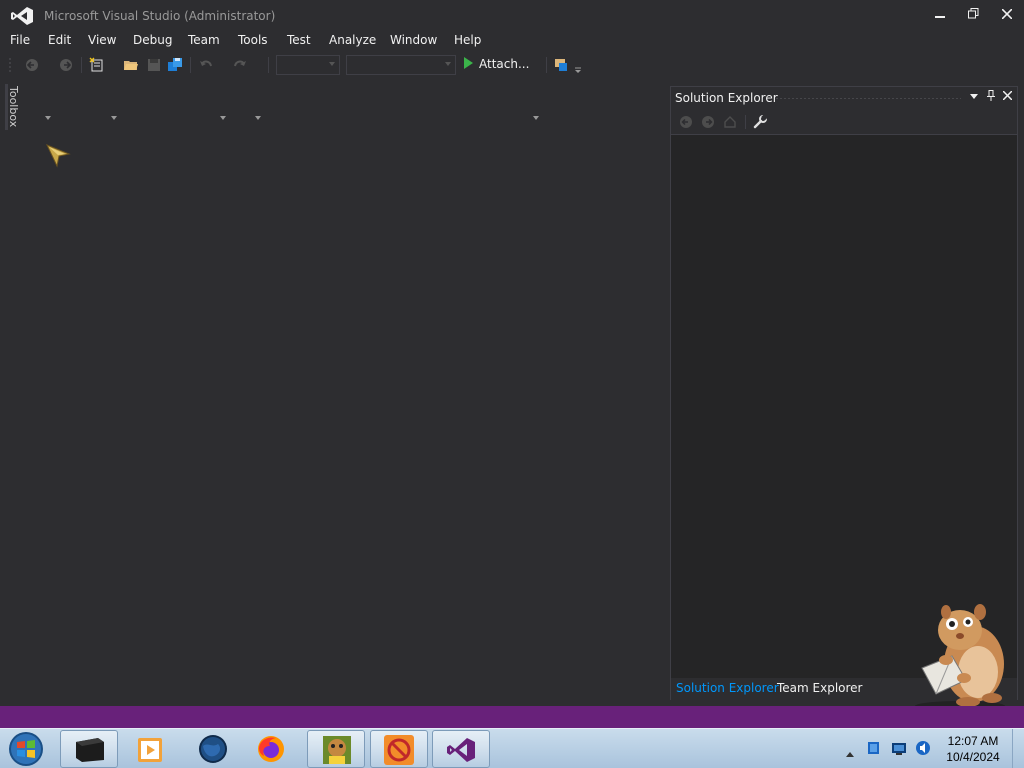 This screenshot has height=768, width=1024. I want to click on save-icon, so click(154, 65).